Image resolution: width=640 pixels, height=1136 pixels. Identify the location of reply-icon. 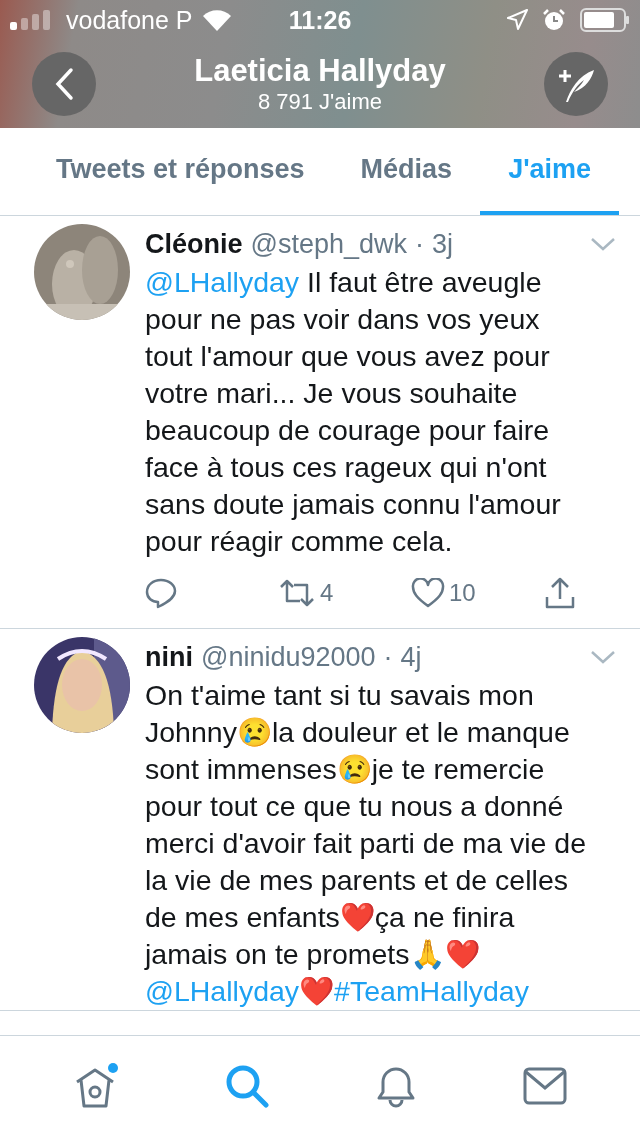
(161, 593).